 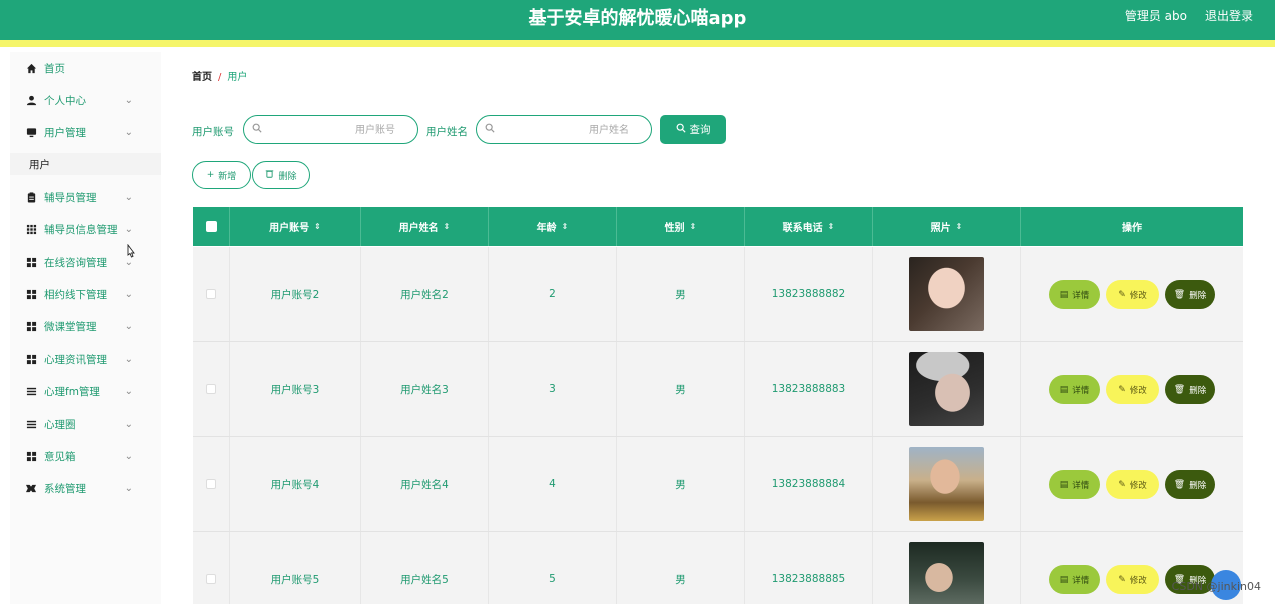 I want to click on csdn-watermark: CSDN @jinkin04, so click(x=1216, y=586).